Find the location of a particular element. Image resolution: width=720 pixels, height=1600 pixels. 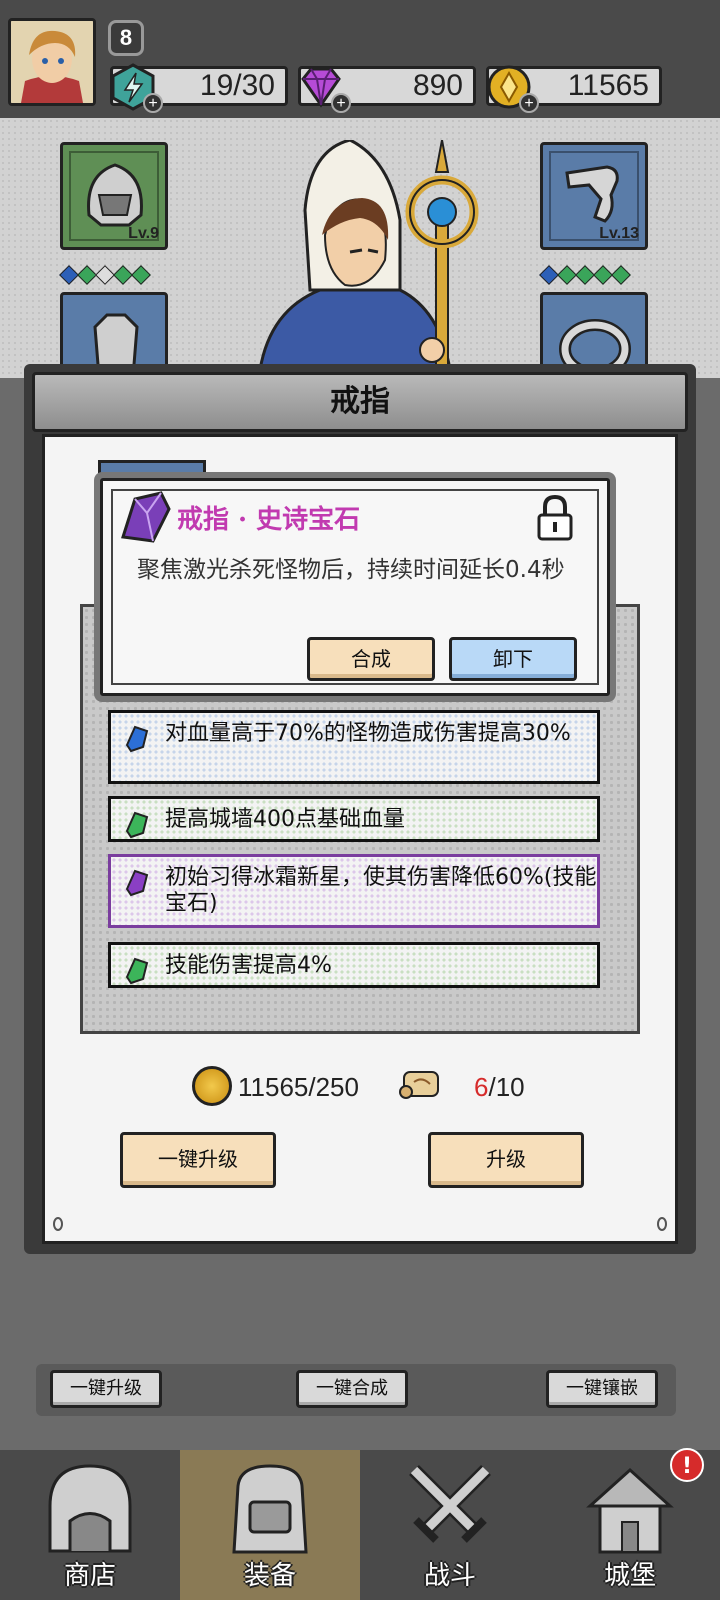

player-level-badge: 8 is located at coordinates (126, 38).